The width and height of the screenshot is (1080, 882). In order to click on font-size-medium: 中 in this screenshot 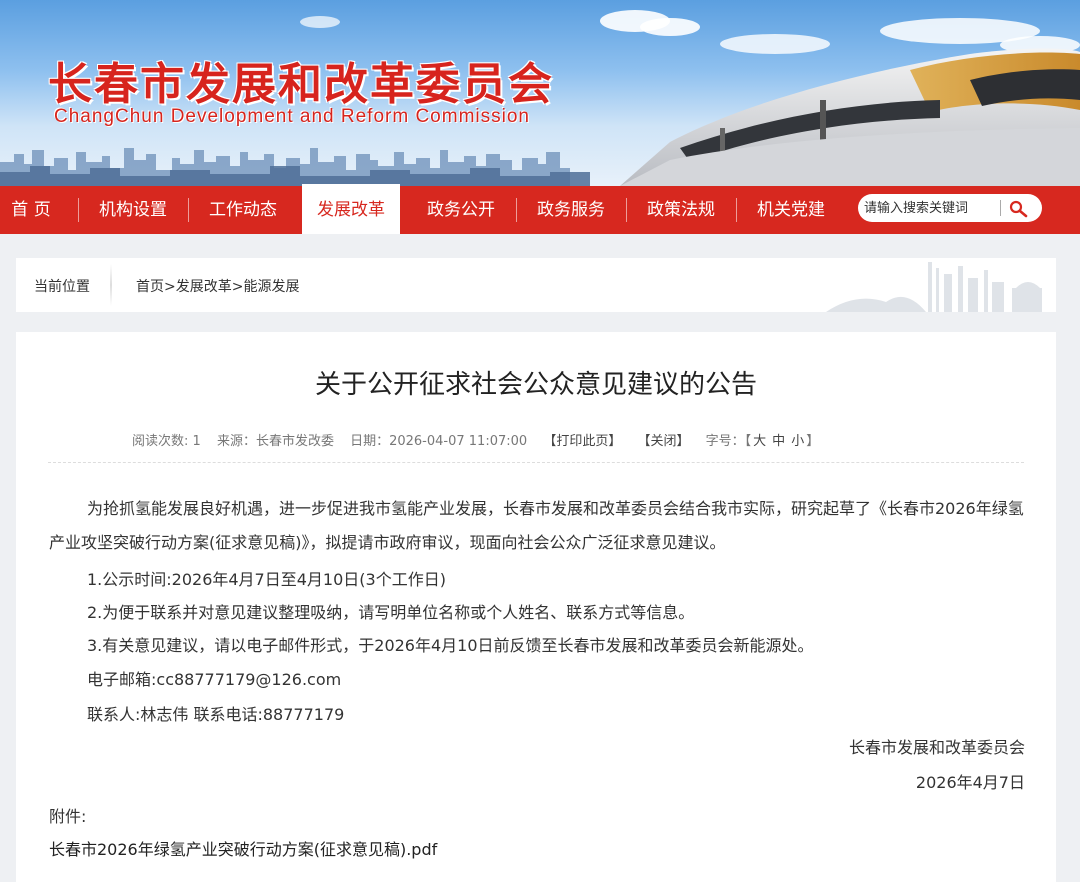, I will do `click(778, 441)`.